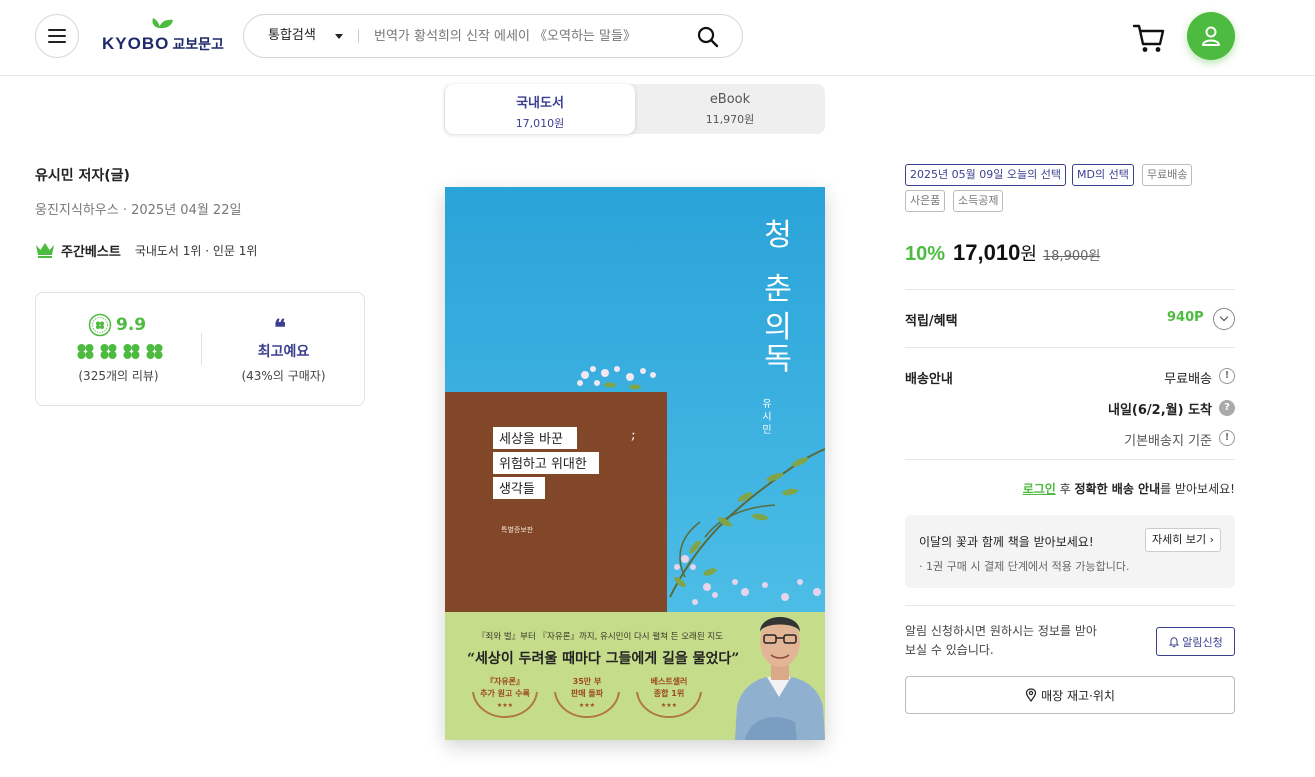  What do you see at coordinates (82, 175) in the screenshot?
I see `author-link: 유시민 저자(글)` at bounding box center [82, 175].